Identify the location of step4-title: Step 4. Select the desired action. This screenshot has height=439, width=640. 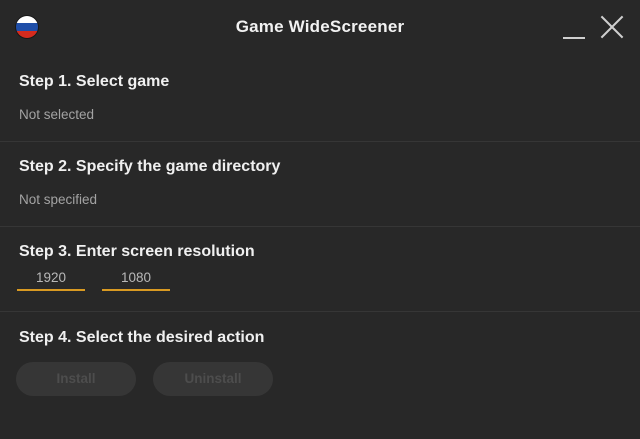
(142, 337).